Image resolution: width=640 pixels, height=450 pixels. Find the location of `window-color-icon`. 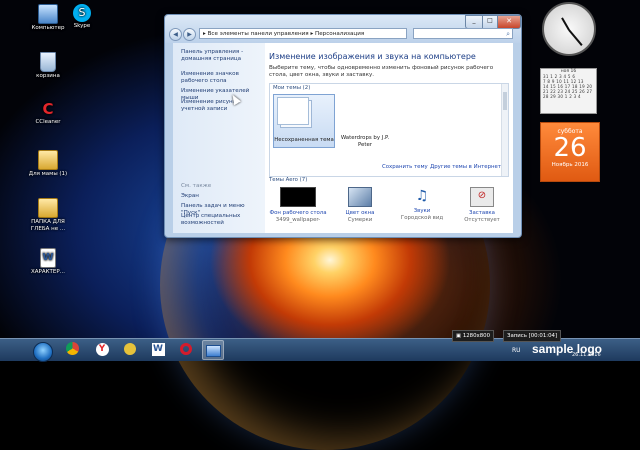

window-color-icon is located at coordinates (360, 197).